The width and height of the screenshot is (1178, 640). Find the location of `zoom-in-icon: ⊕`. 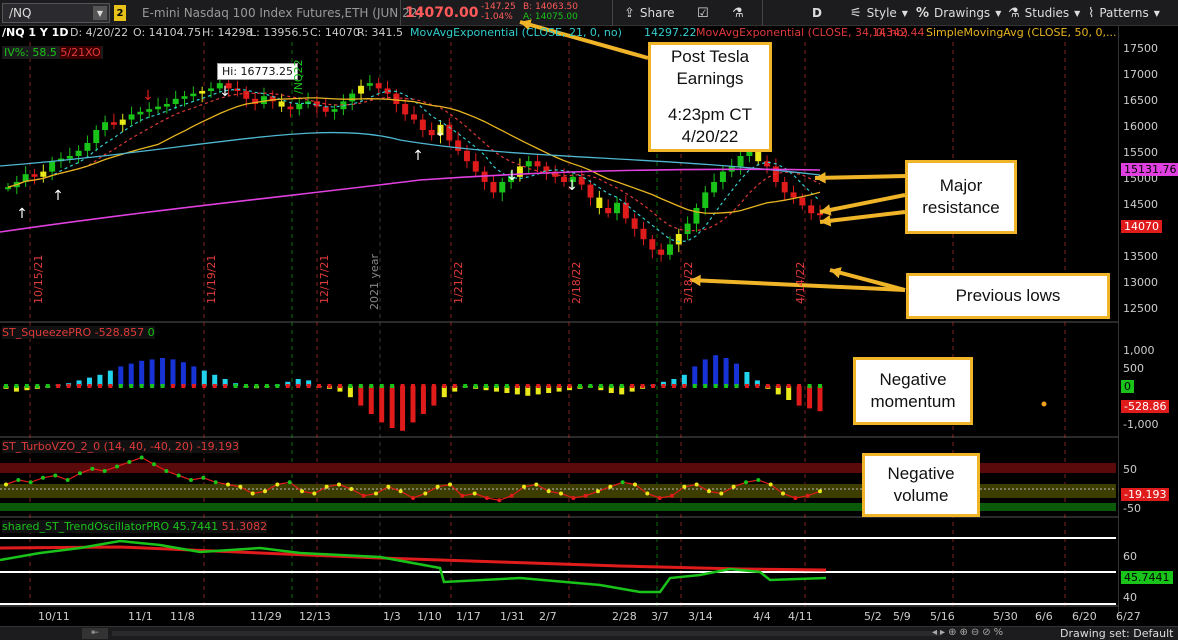

zoom-in-icon: ⊕ is located at coordinates (964, 632).